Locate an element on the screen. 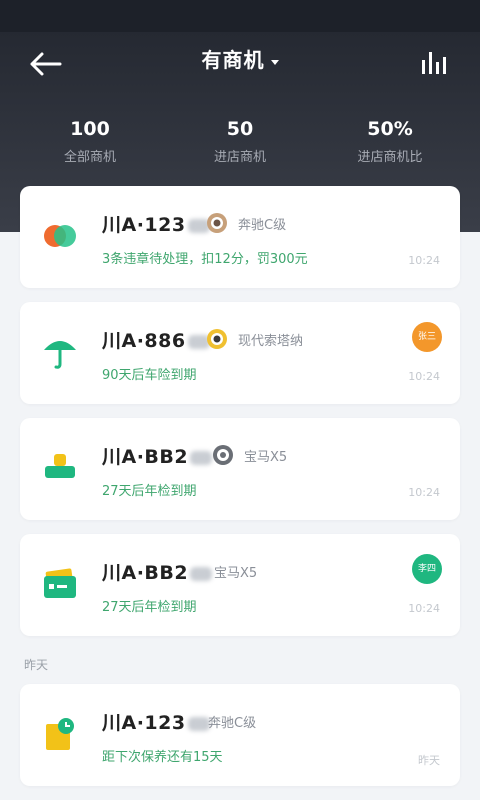  stat-label: 进店商机 is located at coordinates (239, 157).